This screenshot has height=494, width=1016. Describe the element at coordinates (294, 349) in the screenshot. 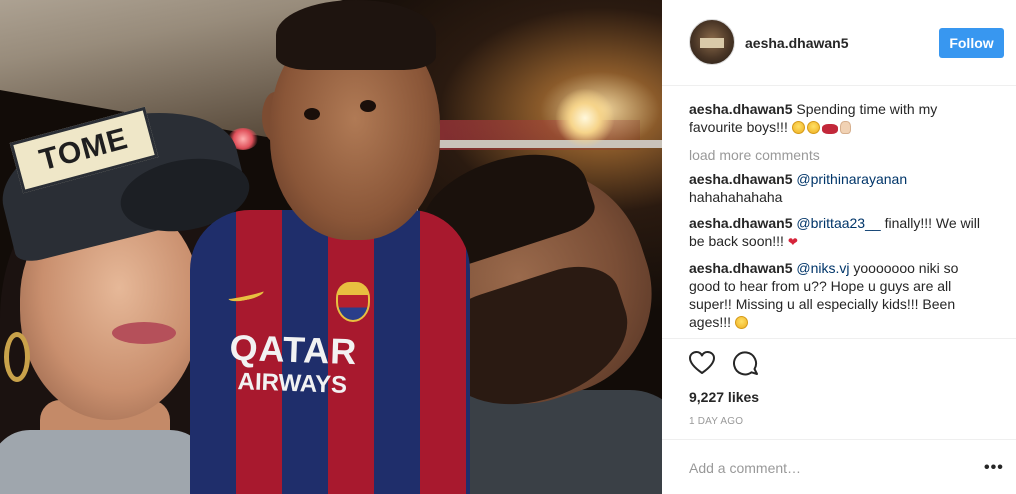

I see `jersey-sponsor-line1: QATAR` at that location.